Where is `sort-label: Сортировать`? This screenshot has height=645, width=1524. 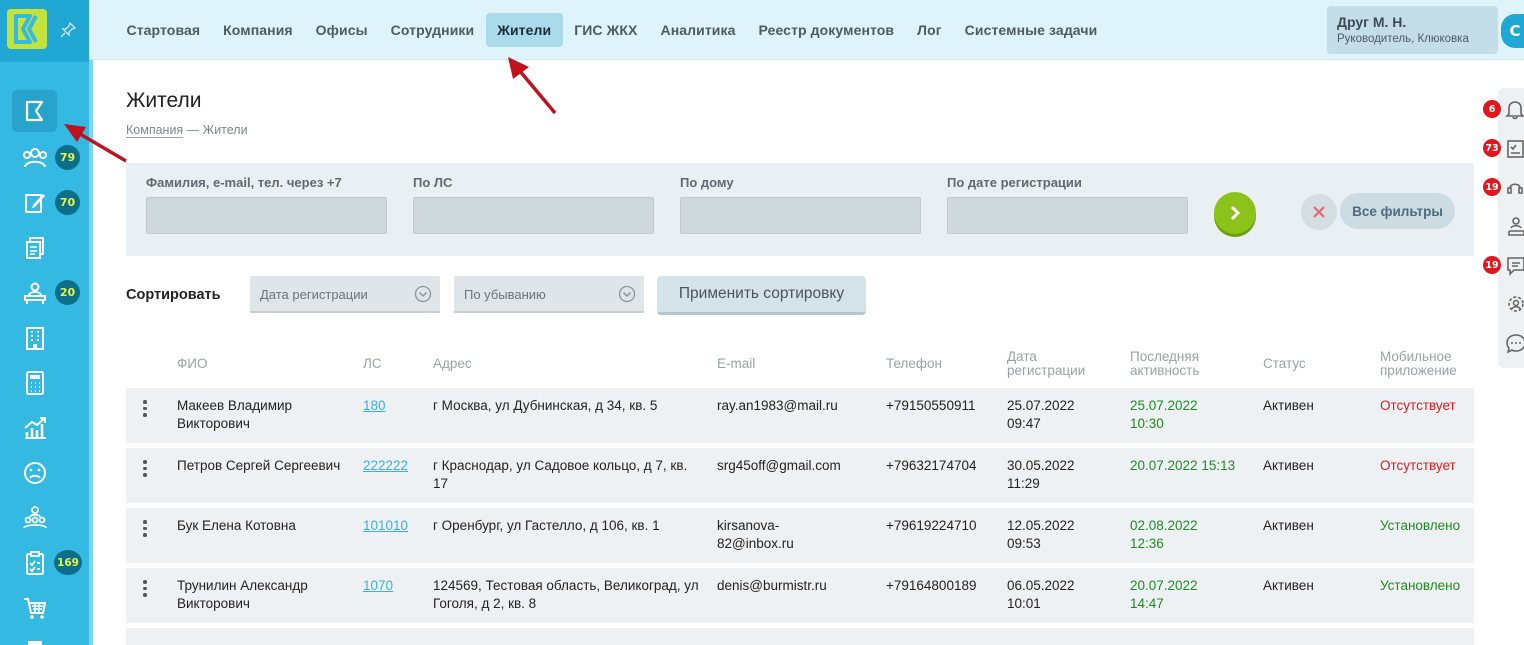
sort-label: Сортировать is located at coordinates (173, 295).